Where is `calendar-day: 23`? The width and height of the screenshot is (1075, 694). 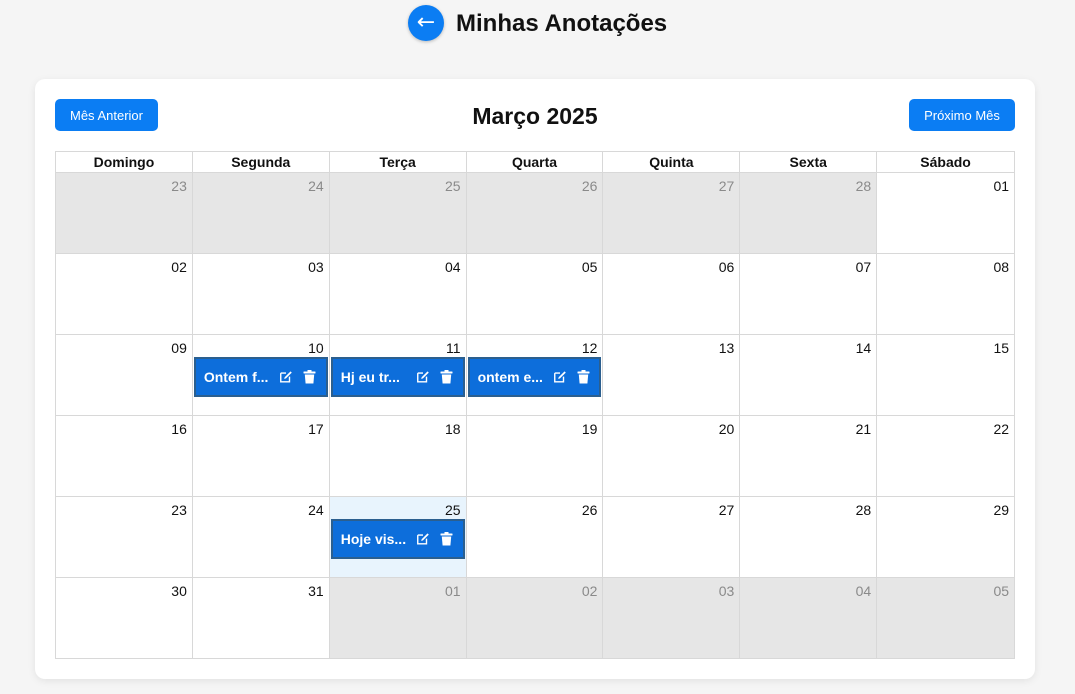
calendar-day: 23 is located at coordinates (124, 537).